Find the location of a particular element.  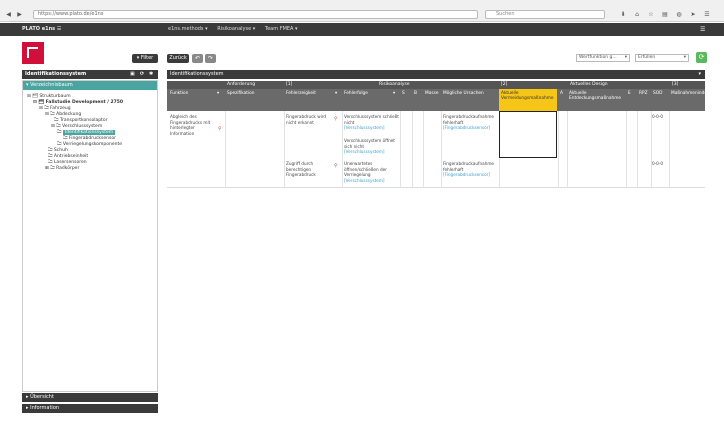

group-header: [1] is located at coordinates (289, 84).